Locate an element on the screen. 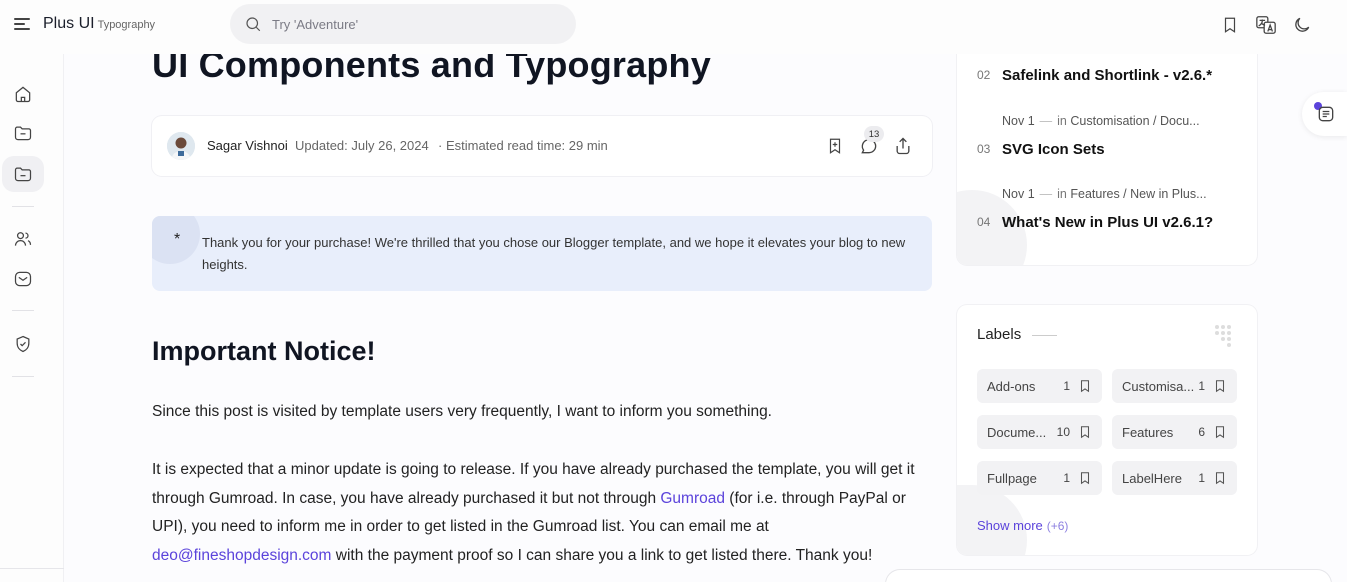 The height and width of the screenshot is (582, 1347). label-chip: Customisa... 1 is located at coordinates (1174, 386).